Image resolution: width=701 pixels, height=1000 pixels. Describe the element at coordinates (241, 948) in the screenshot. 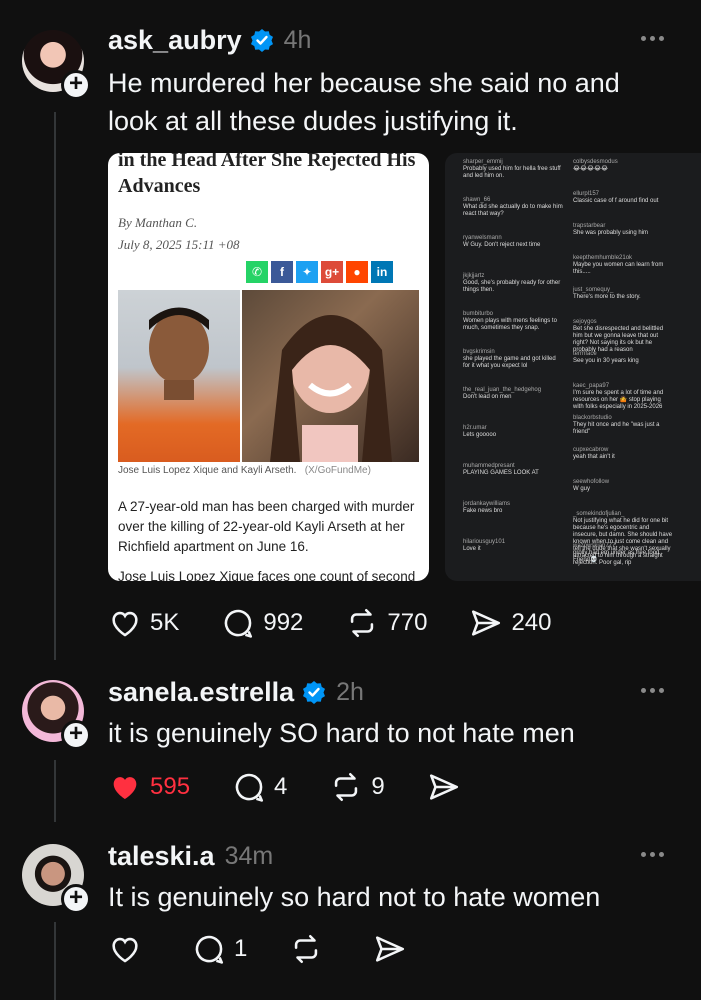

I see `comment-count: 1` at that location.